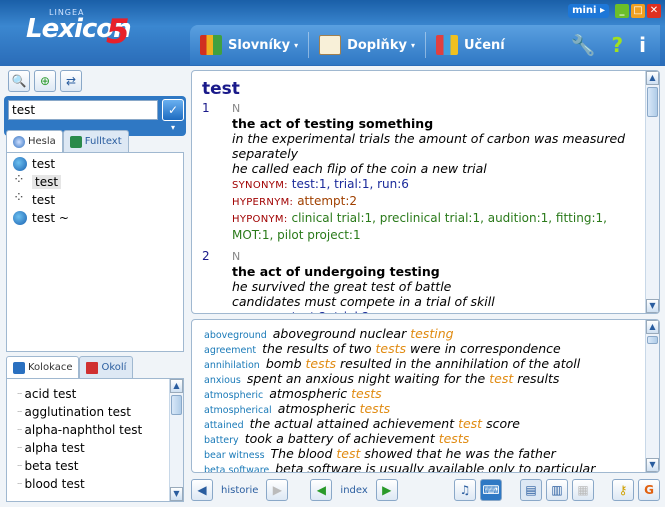  Describe the element at coordinates (588, 11) in the screenshot. I see `mini-mode-button: mini ▸` at that location.